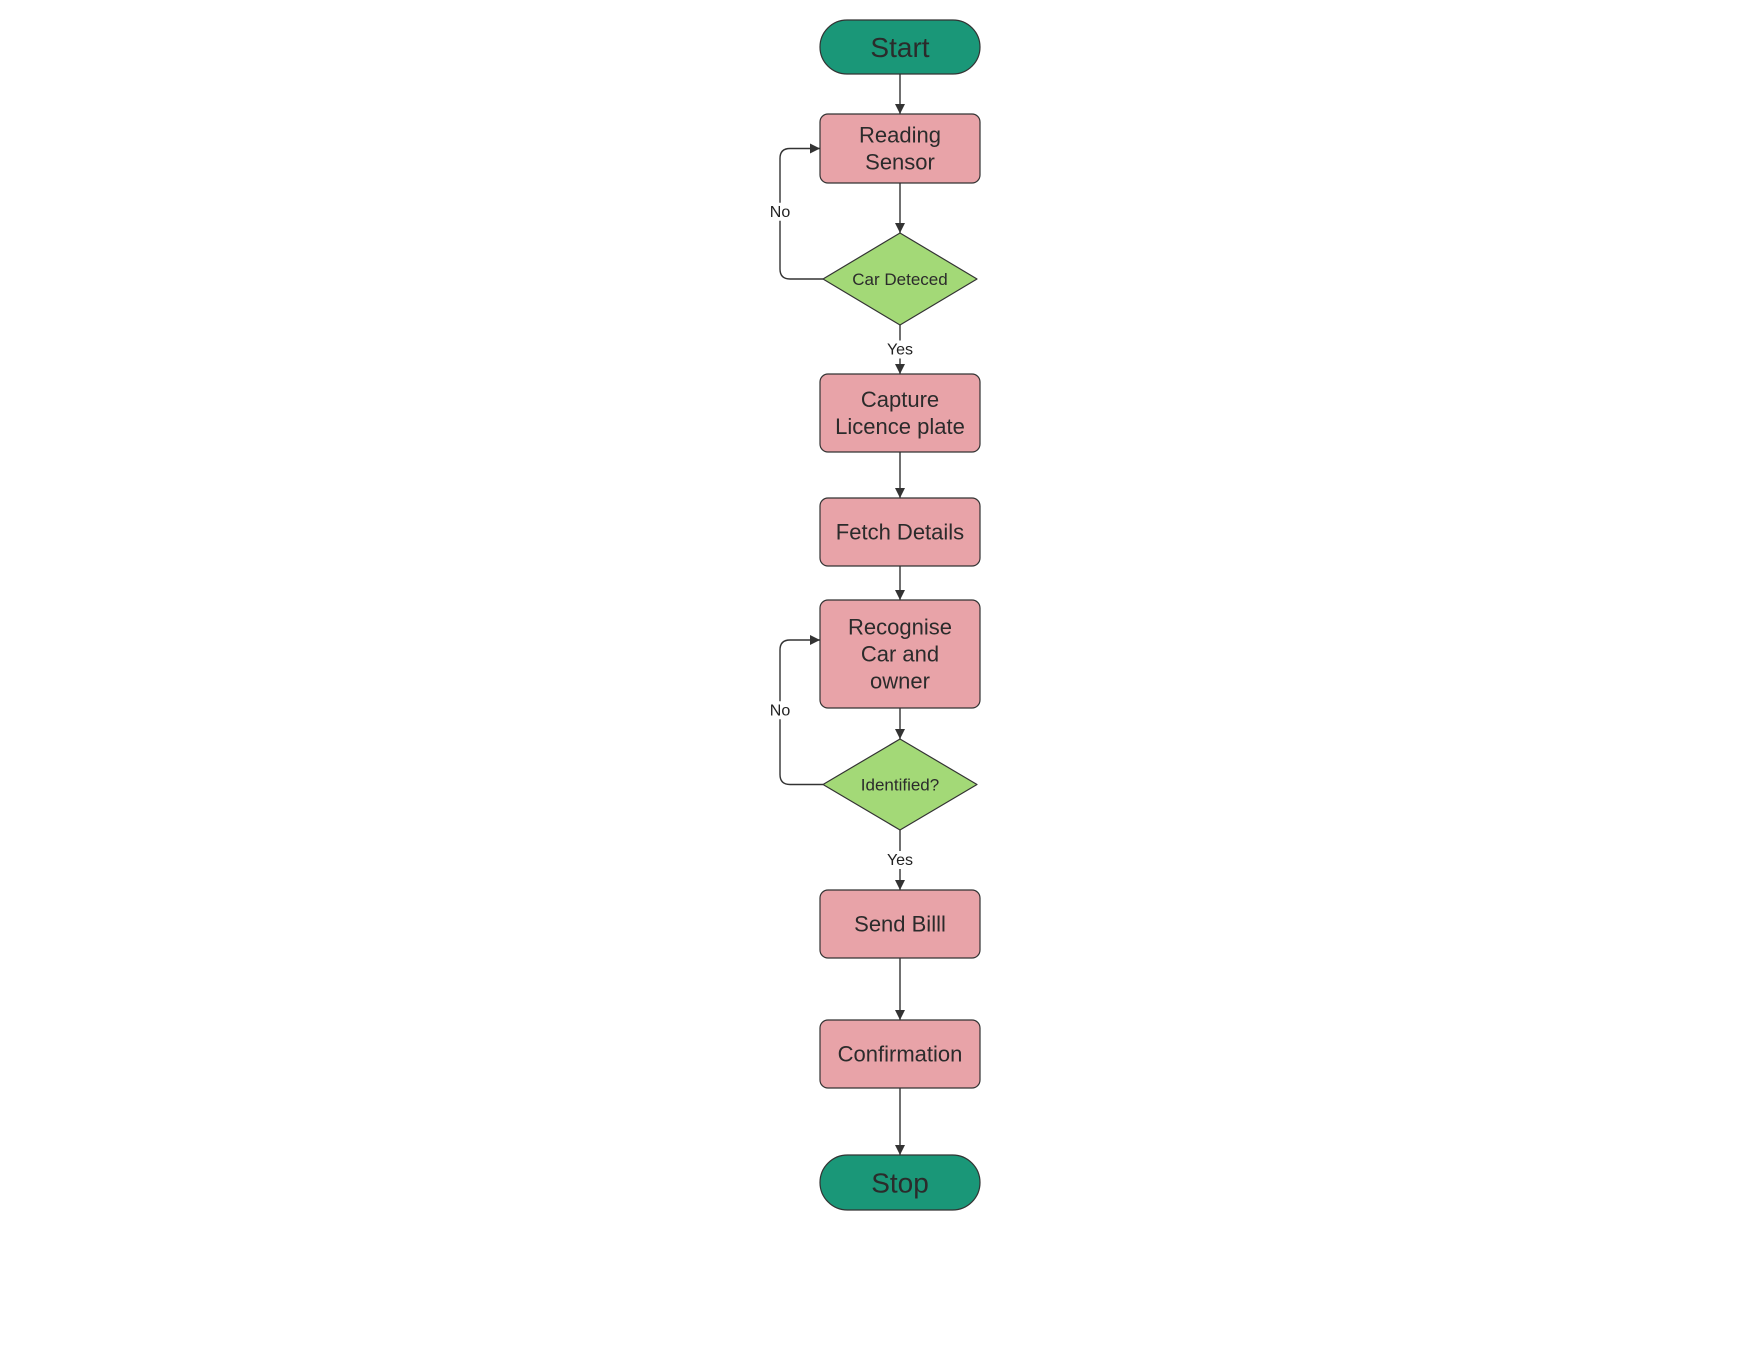 Image resolution: width=1760 pixels, height=1360 pixels. I want to click on node-label: Car and, so click(900, 654).